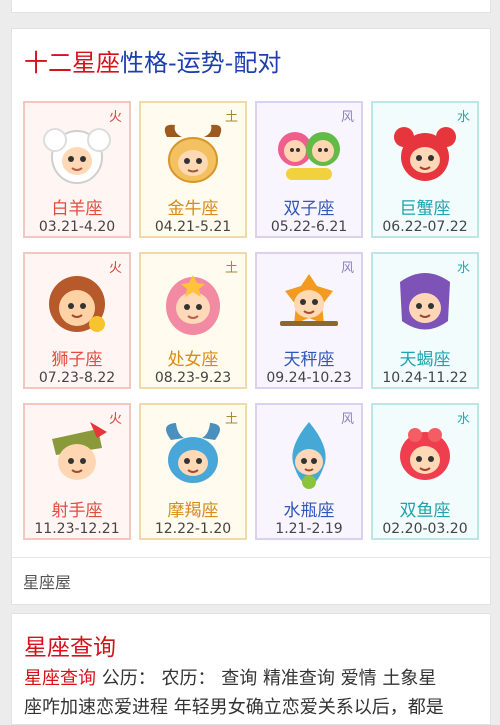 This screenshot has width=500, height=725. Describe the element at coordinates (77, 227) in the screenshot. I see `sign-dates: 03.21-4.20` at that location.